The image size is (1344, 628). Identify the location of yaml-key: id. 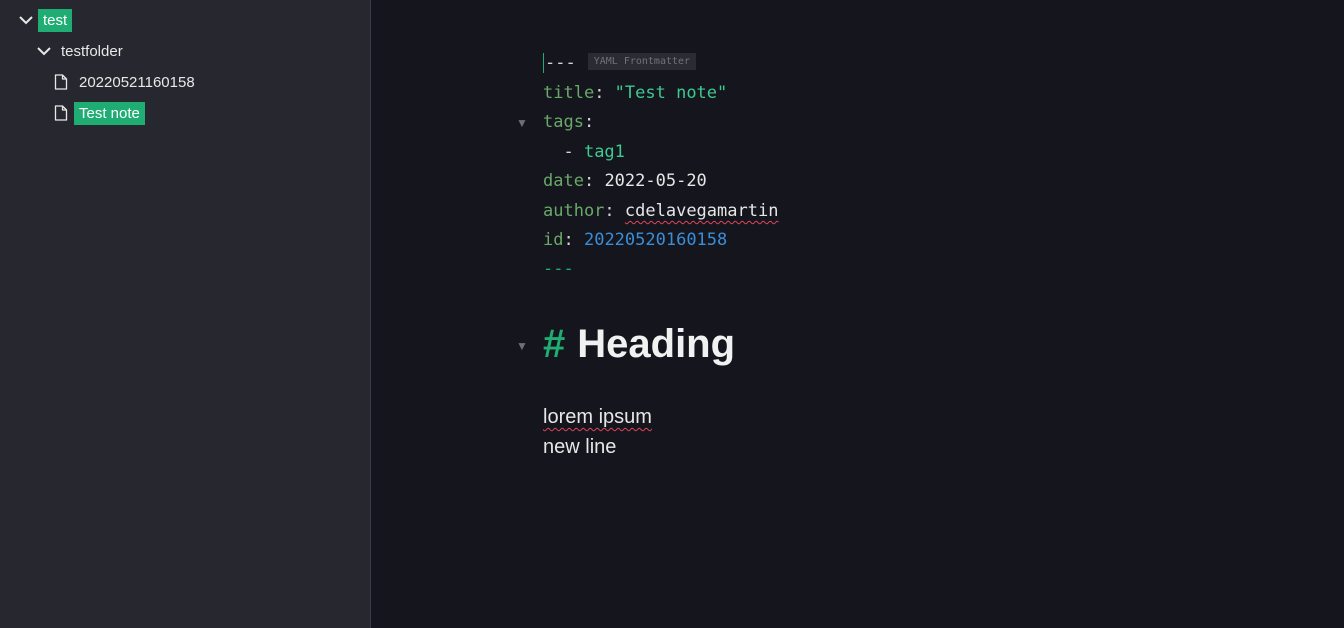
(553, 240).